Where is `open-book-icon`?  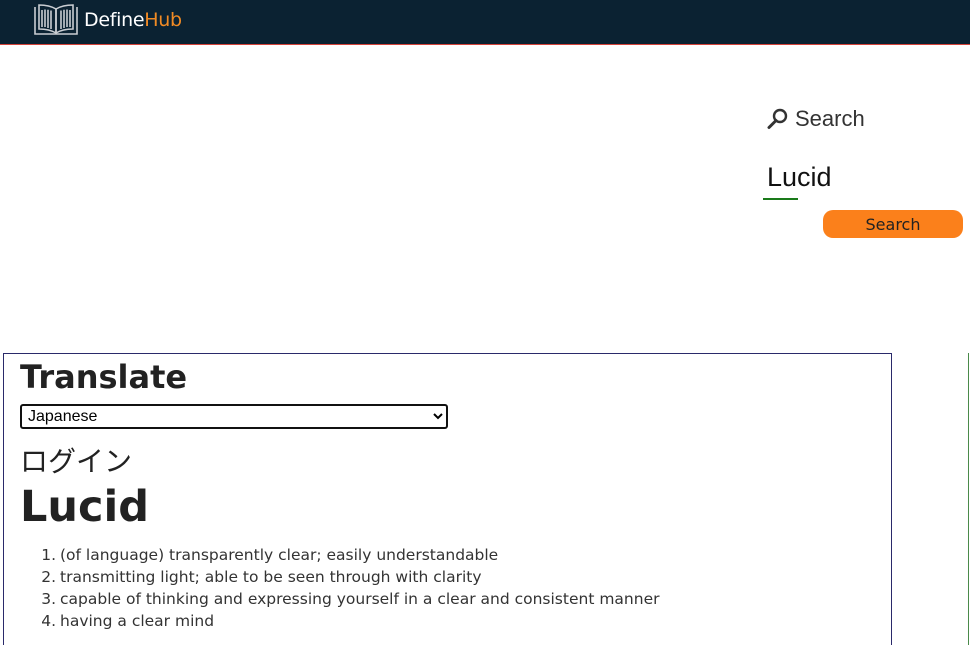 open-book-icon is located at coordinates (56, 19).